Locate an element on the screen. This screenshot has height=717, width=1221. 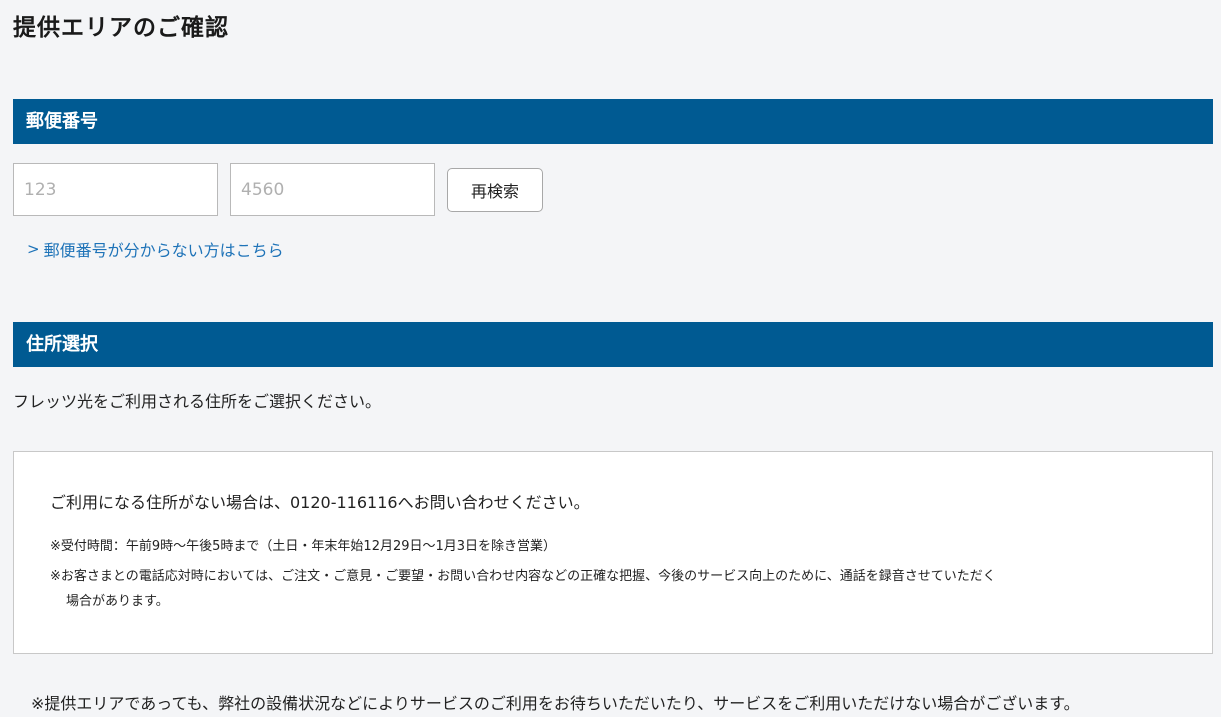
postal-code-help-link: > 郵便番号が分からない方はこちら is located at coordinates (155, 249).